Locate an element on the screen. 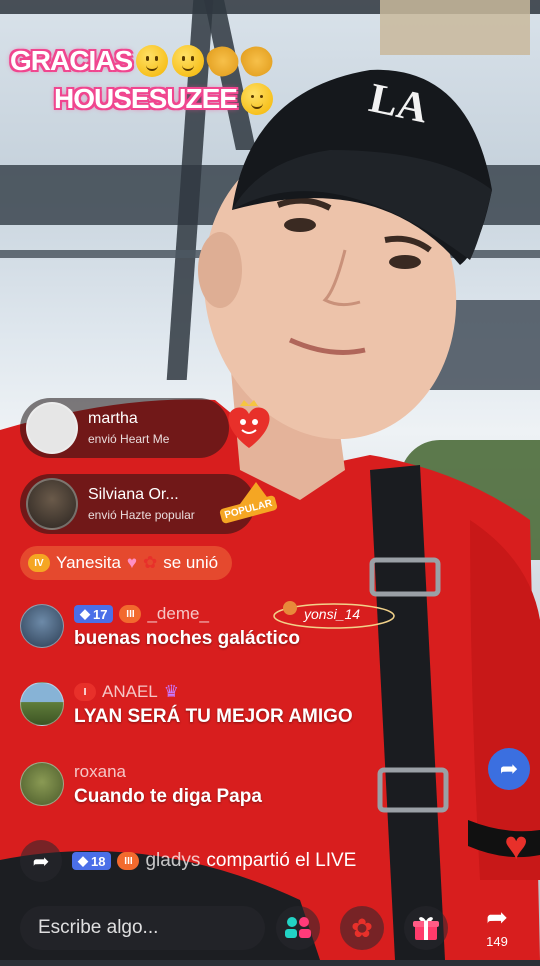 The image size is (540, 966). thanks-overlay: GRACIAS HOUSESUZEE is located at coordinates (144, 79).